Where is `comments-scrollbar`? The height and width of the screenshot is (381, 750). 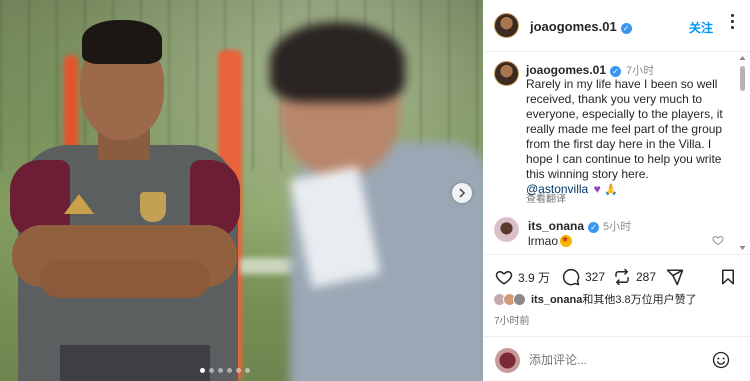
comments-scrollbar is located at coordinates (742, 153).